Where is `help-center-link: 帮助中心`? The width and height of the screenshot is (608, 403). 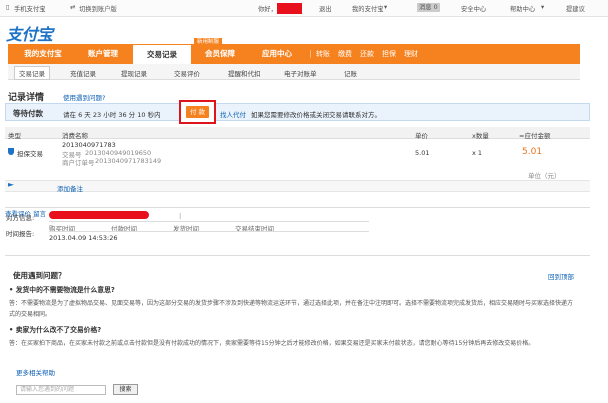 help-center-link: 帮助中心 is located at coordinates (522, 8).